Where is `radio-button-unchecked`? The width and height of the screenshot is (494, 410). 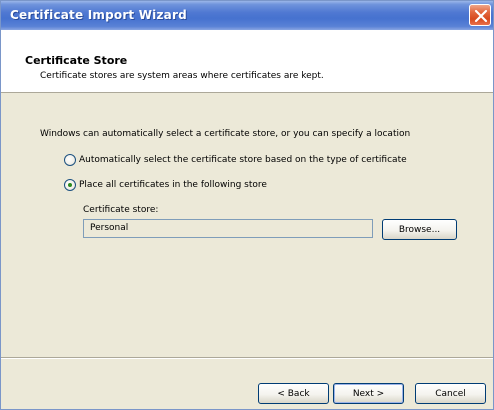
radio-button-unchecked is located at coordinates (70, 159).